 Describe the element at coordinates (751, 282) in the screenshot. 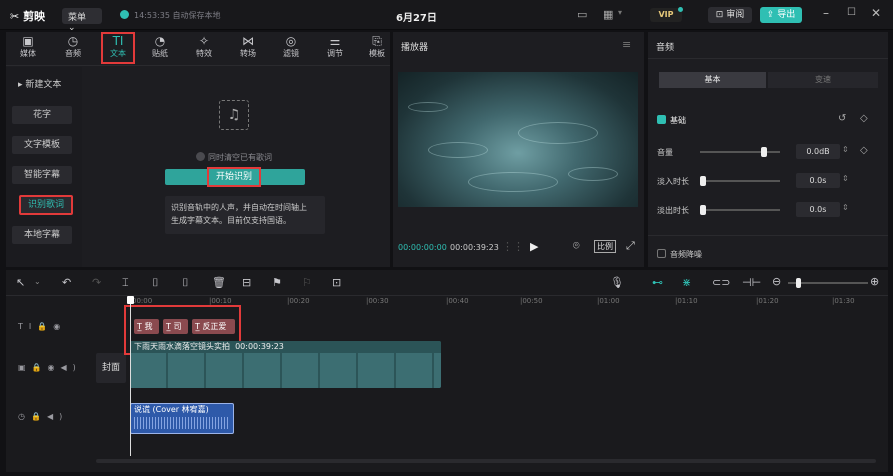

I see `preview-axis-icon: ⊣⊢` at that location.